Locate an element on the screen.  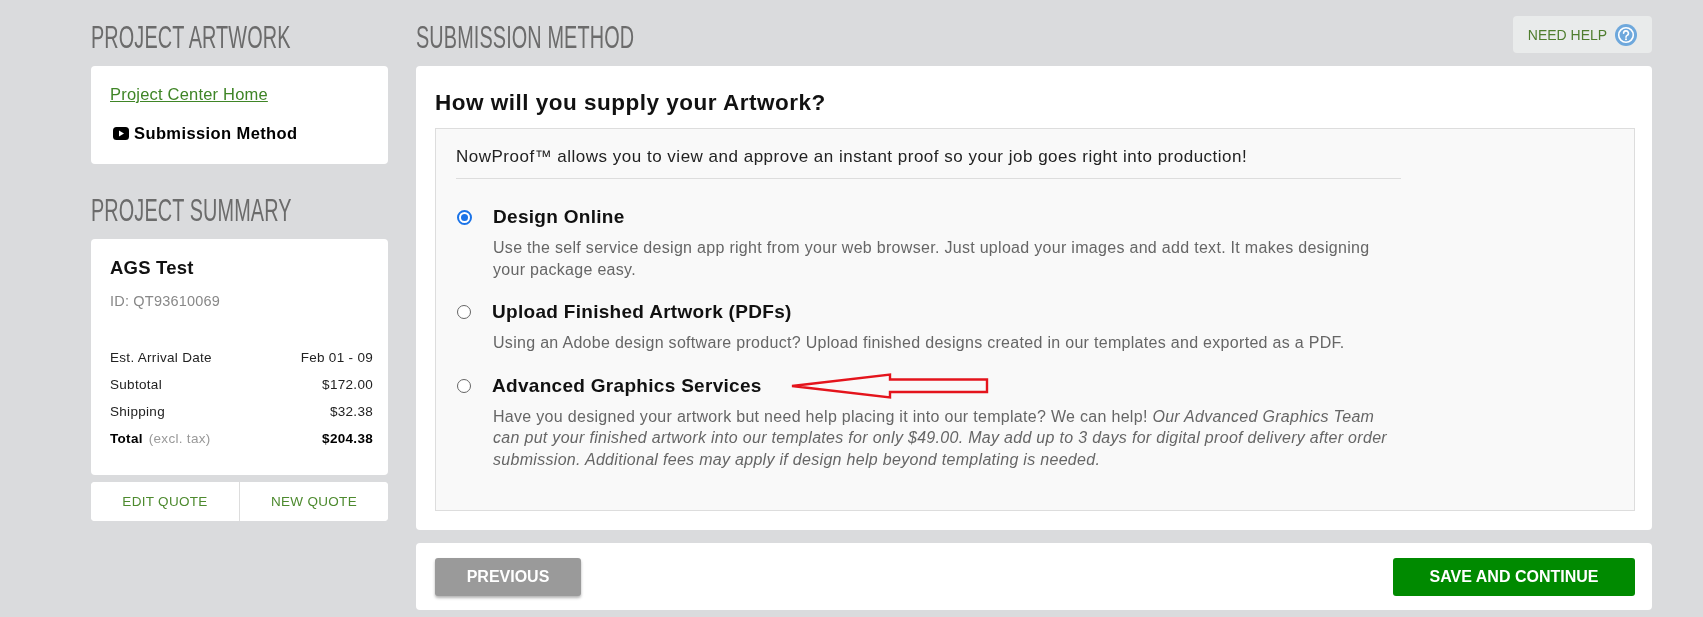
summary-value: $172.00 is located at coordinates (347, 385).